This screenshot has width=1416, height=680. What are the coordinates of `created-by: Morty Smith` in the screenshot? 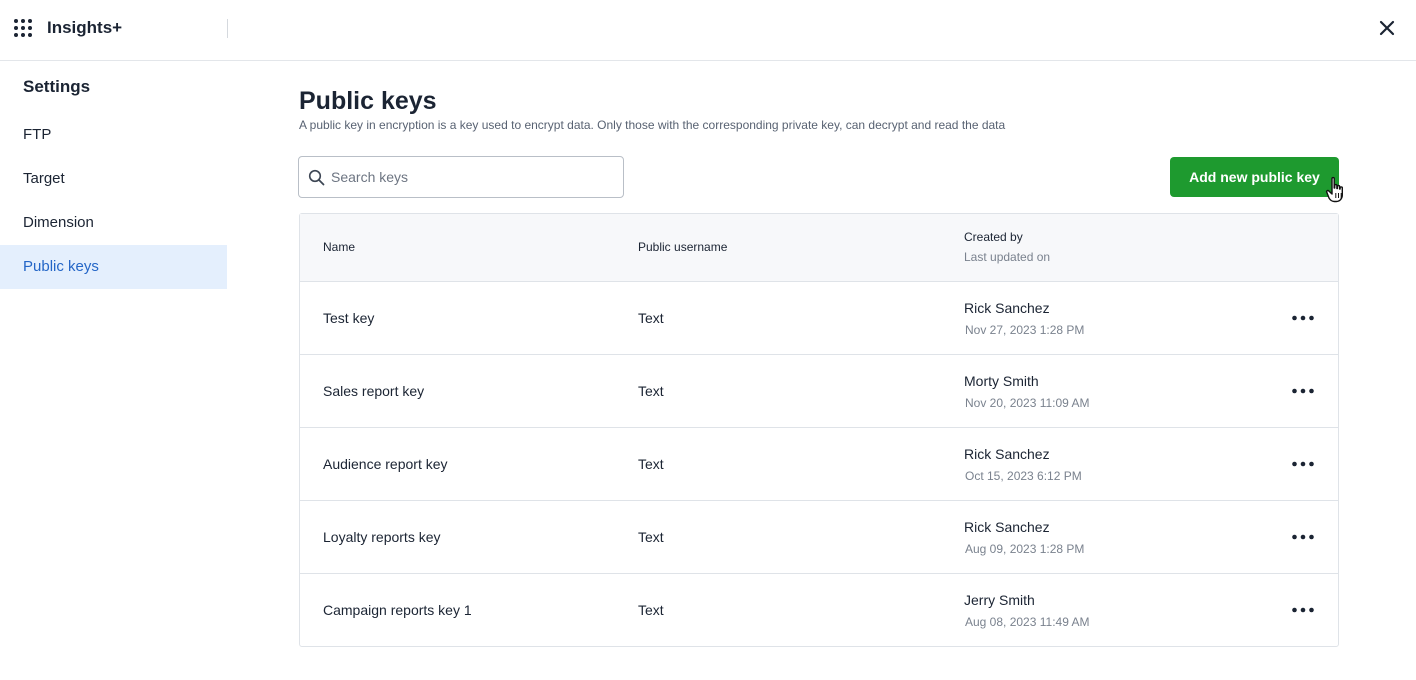 It's located at (1001, 381).